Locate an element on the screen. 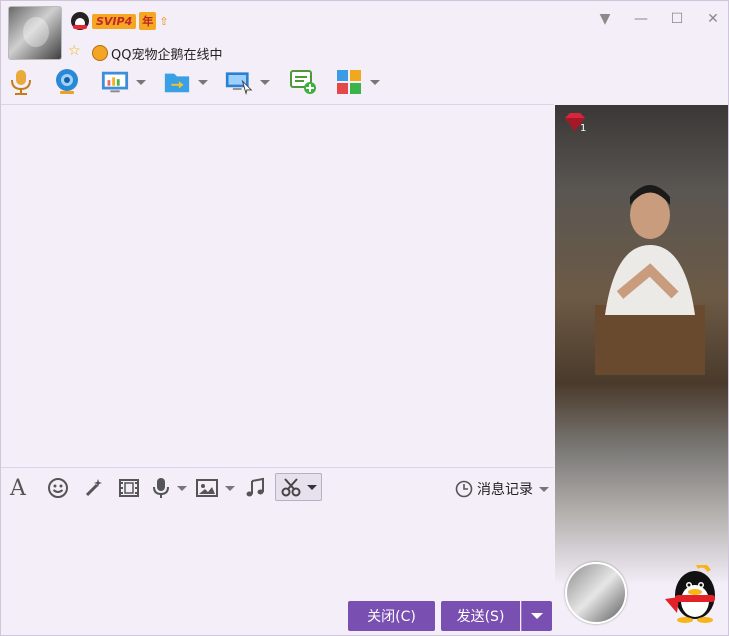 This screenshot has width=729, height=636. close-icon: ✕ is located at coordinates (713, 19).